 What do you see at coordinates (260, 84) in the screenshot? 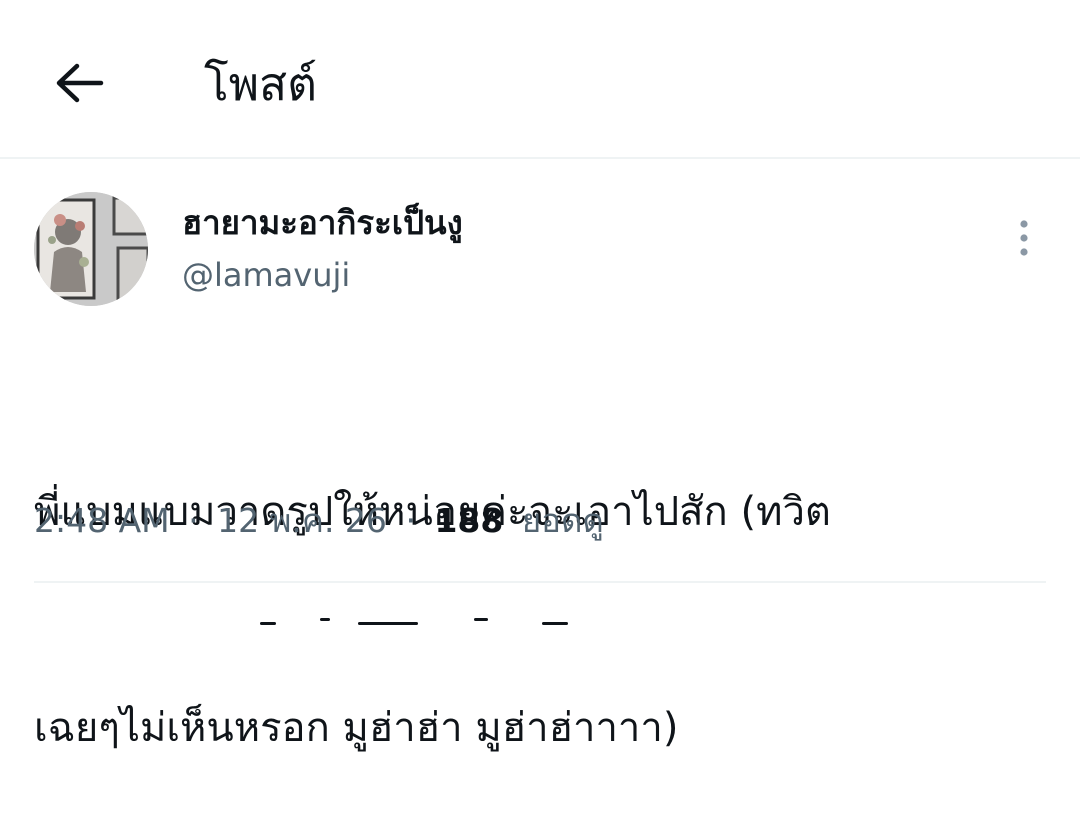
I see `page-title: โพสต์` at bounding box center [260, 84].